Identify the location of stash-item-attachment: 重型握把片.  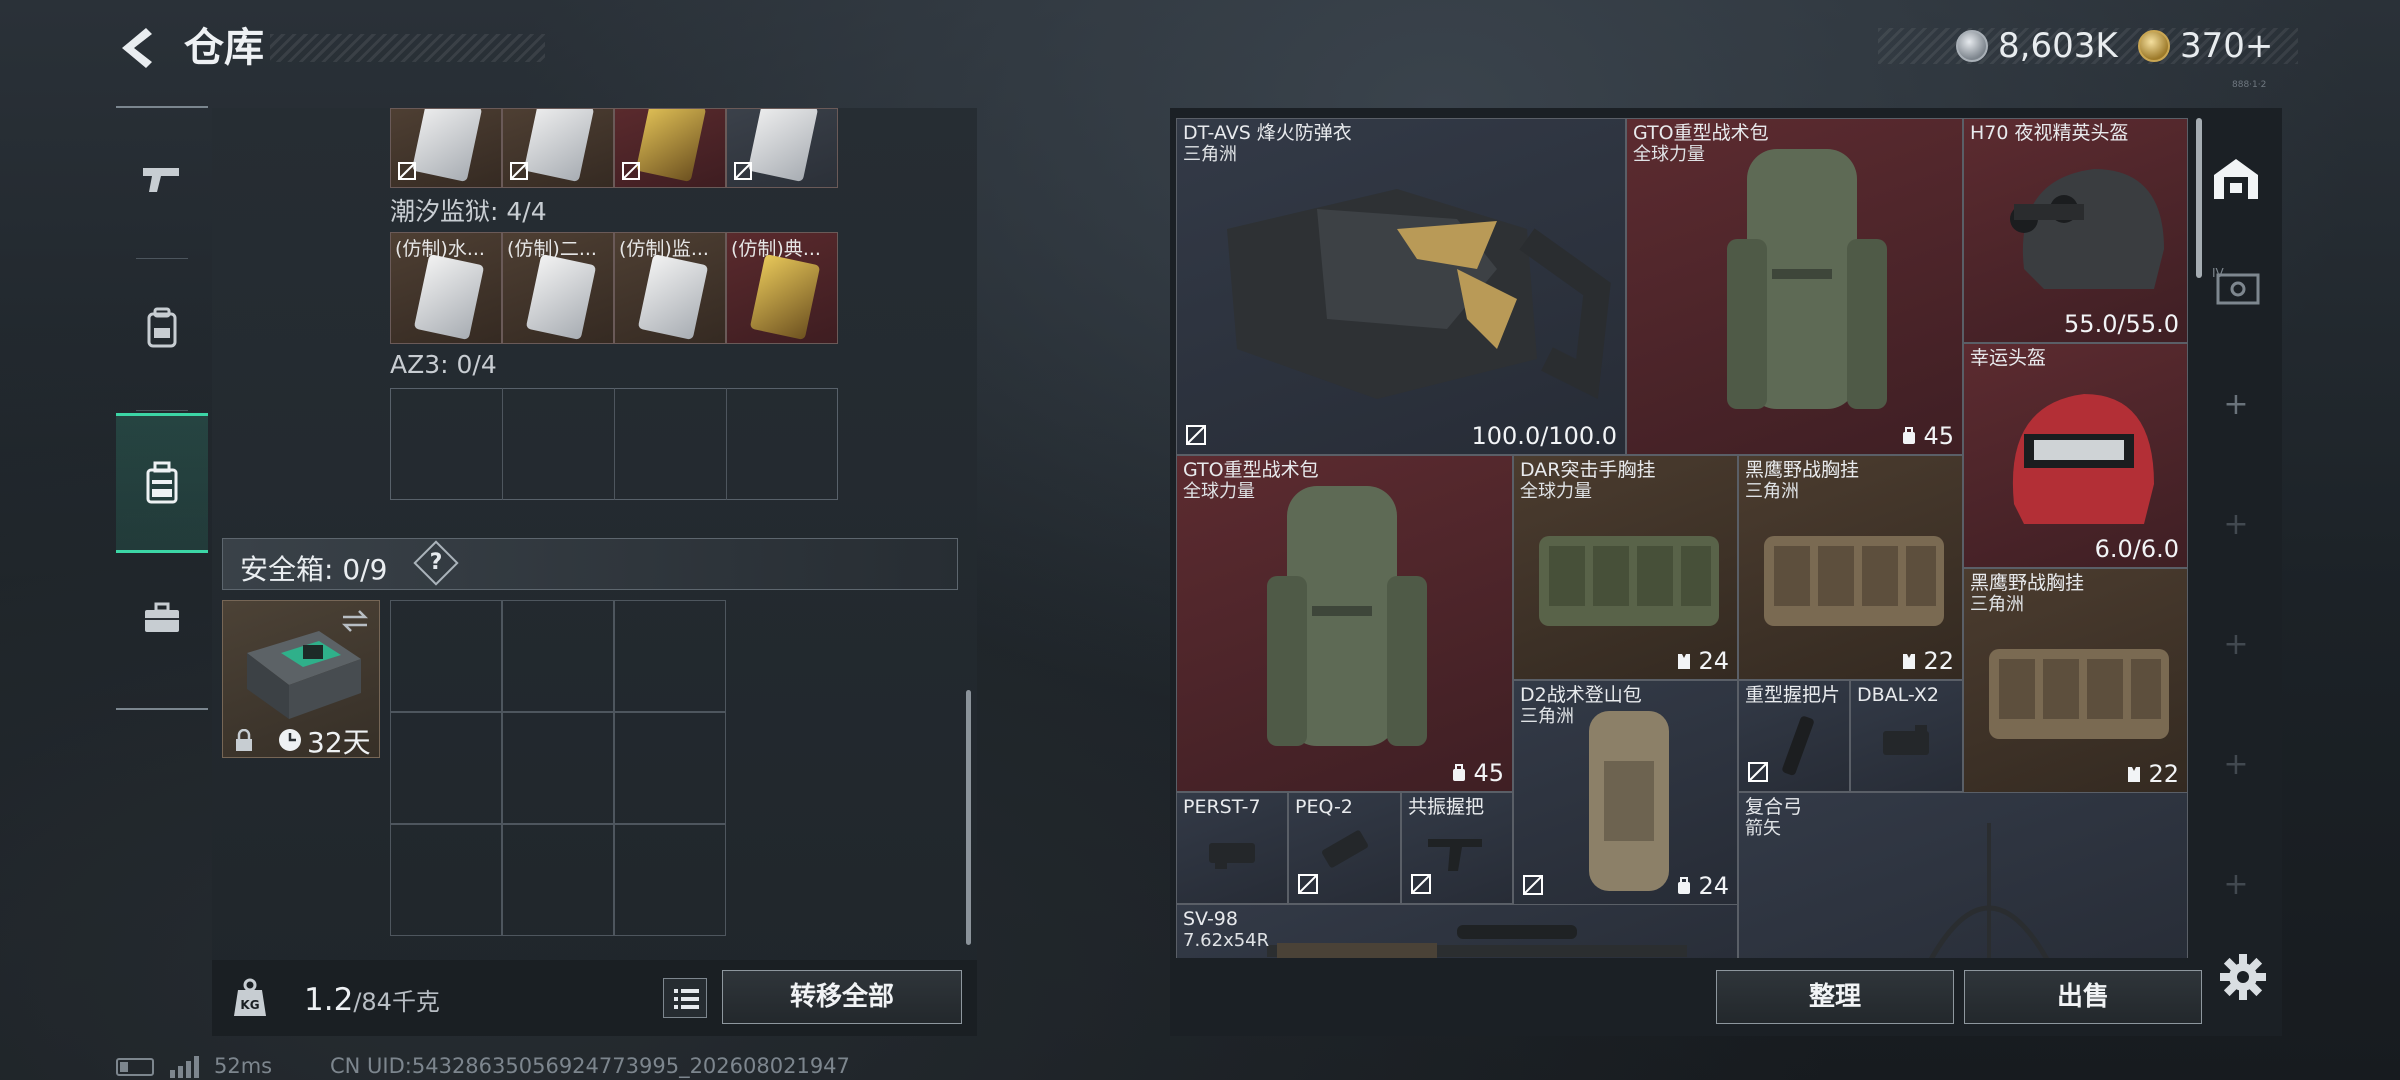
(1794, 736).